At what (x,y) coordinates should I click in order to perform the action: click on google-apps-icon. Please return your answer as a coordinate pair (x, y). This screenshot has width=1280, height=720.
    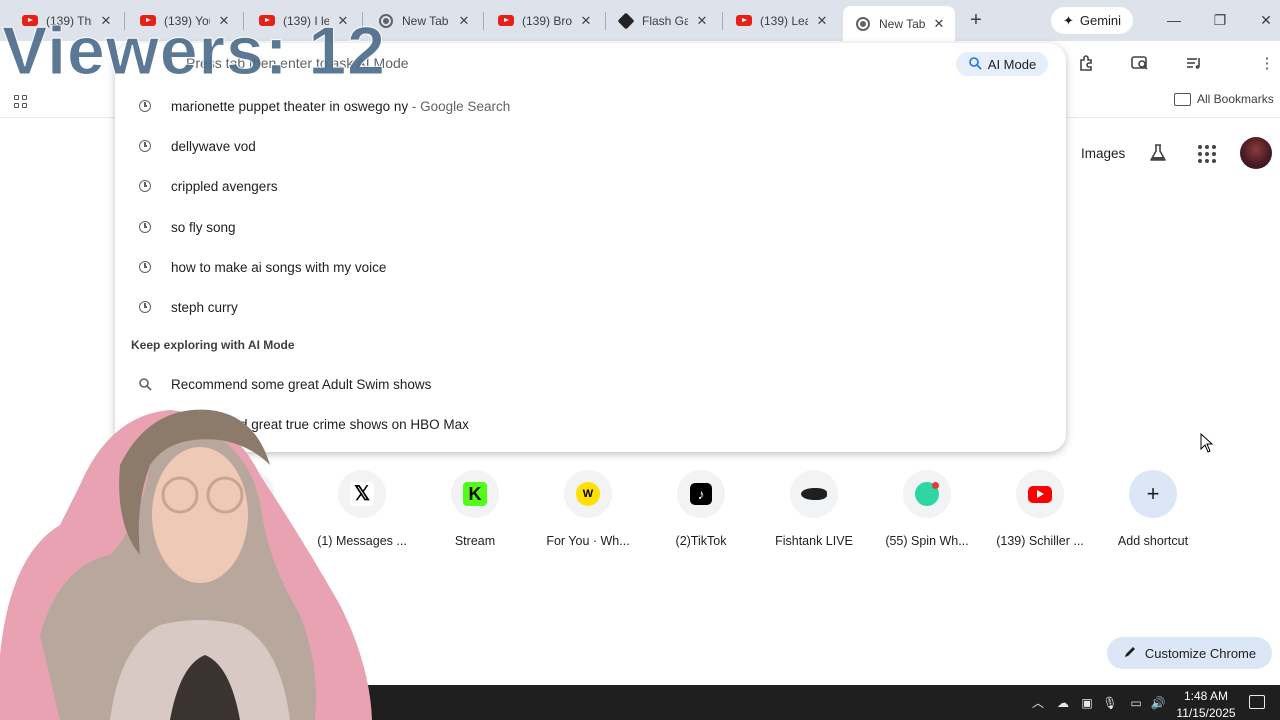
    Looking at the image, I should click on (1207, 154).